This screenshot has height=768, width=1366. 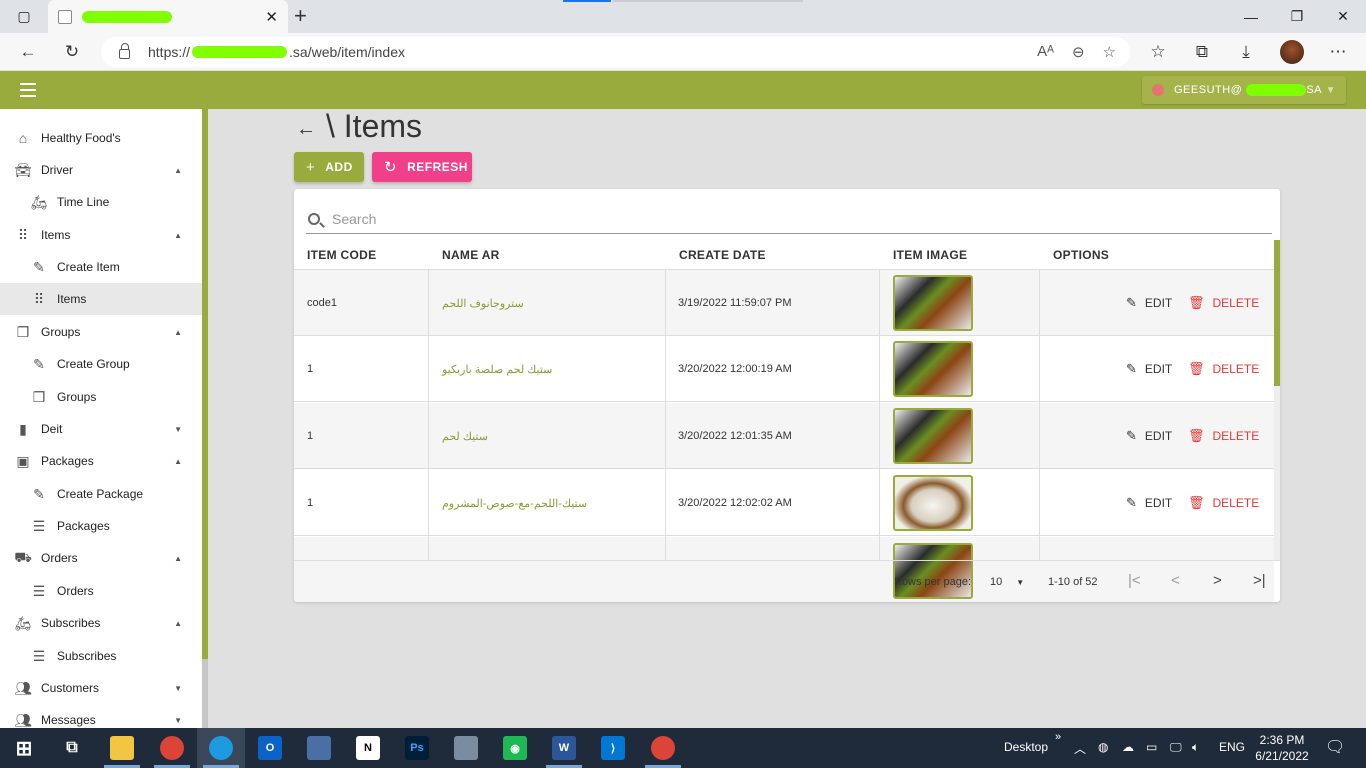 I want to click on tray-overflow-icon: ︿, so click(x=1080, y=748).